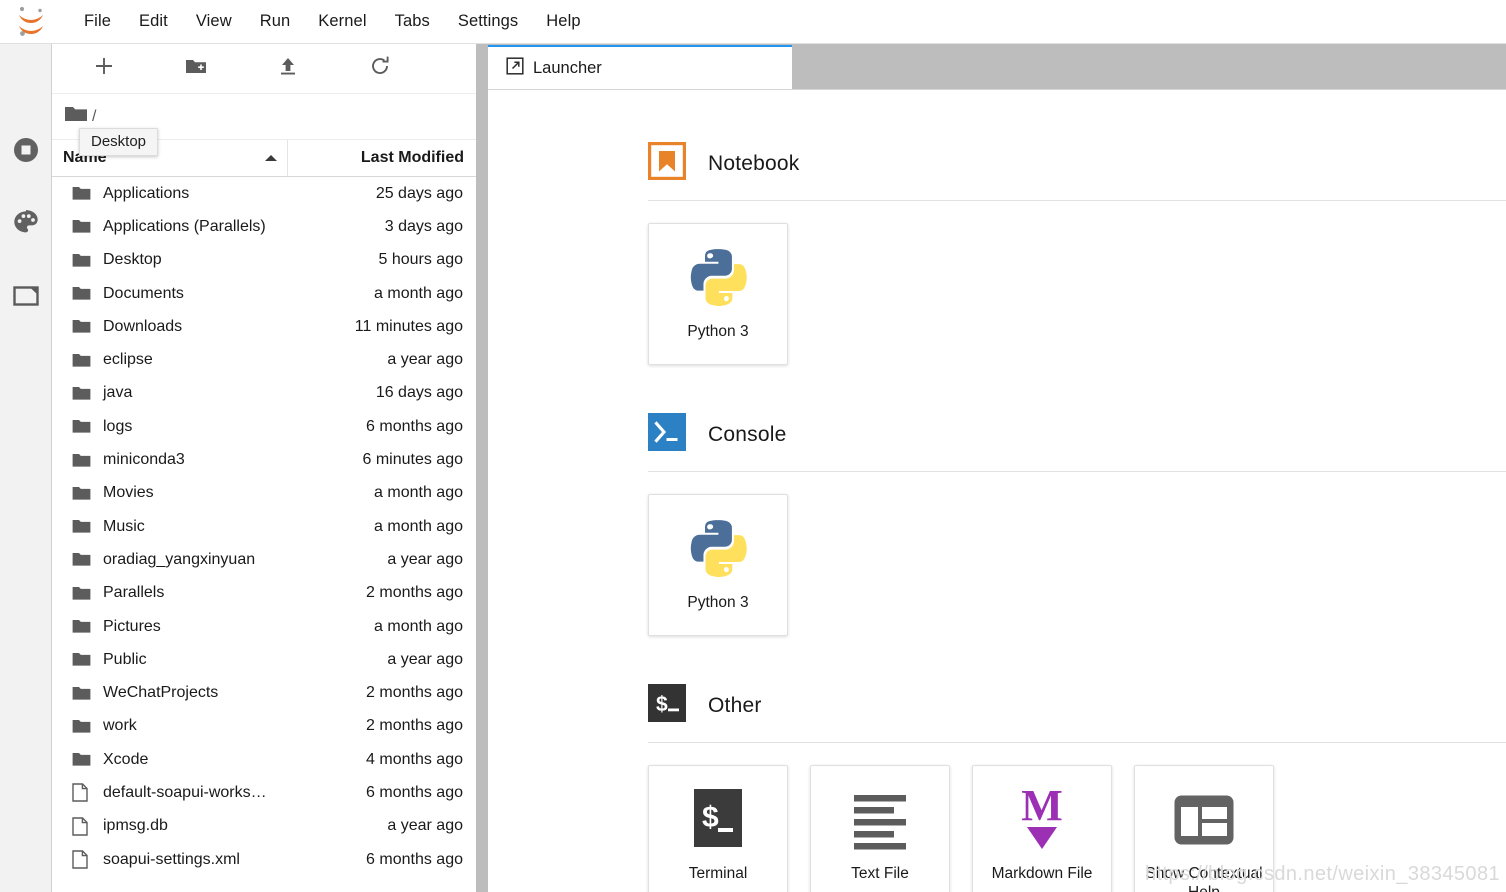 This screenshot has height=892, width=1506. I want to click on menu-item-run: Run, so click(275, 21).